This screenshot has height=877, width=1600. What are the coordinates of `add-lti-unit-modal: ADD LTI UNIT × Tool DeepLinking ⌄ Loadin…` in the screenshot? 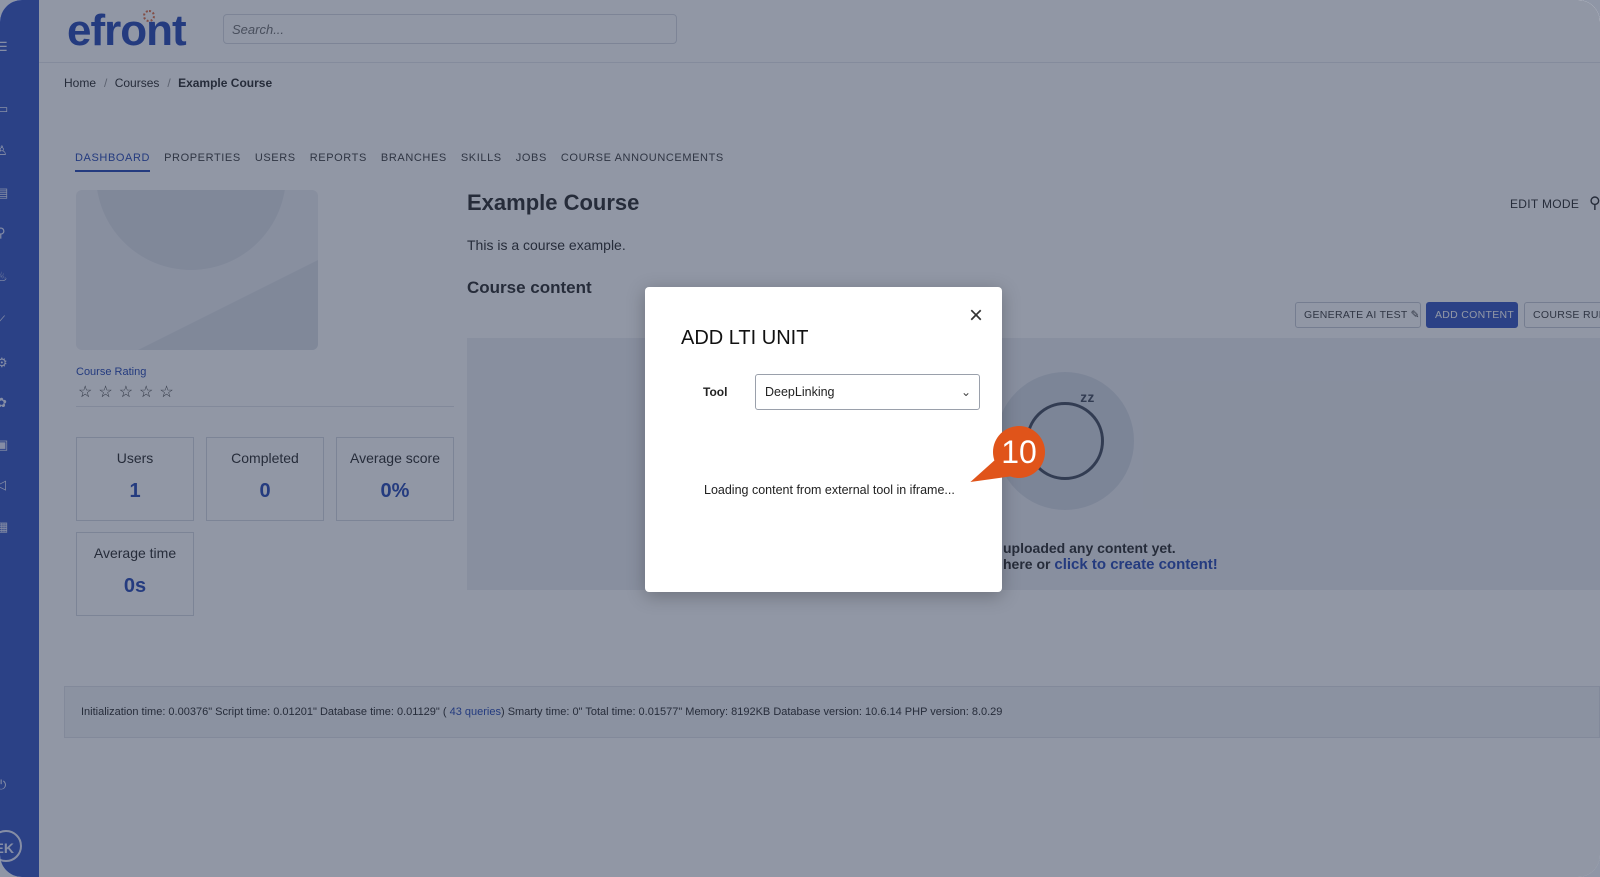 It's located at (823, 439).